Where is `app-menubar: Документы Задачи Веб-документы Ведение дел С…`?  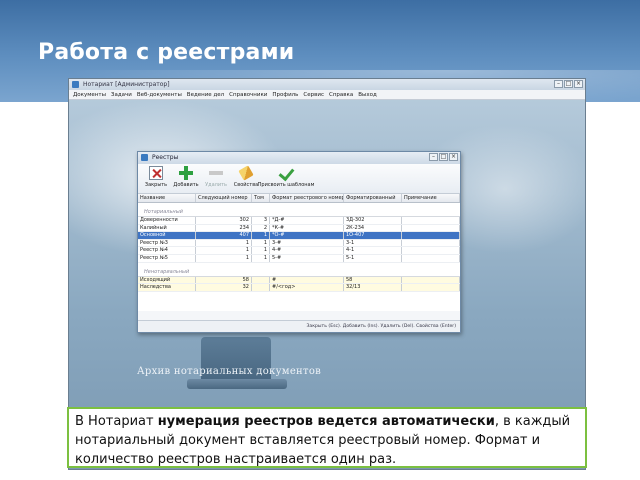 app-menubar: Документы Задачи Веб-документы Ведение дел С… is located at coordinates (327, 95).